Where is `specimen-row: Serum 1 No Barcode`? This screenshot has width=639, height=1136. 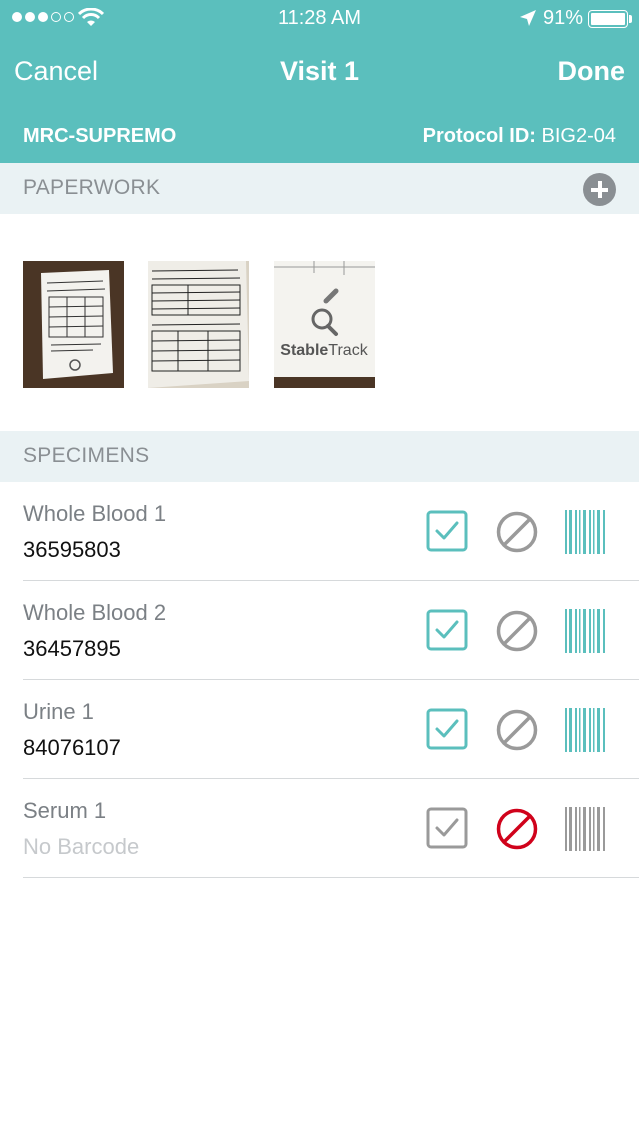 specimen-row: Serum 1 No Barcode is located at coordinates (319, 828).